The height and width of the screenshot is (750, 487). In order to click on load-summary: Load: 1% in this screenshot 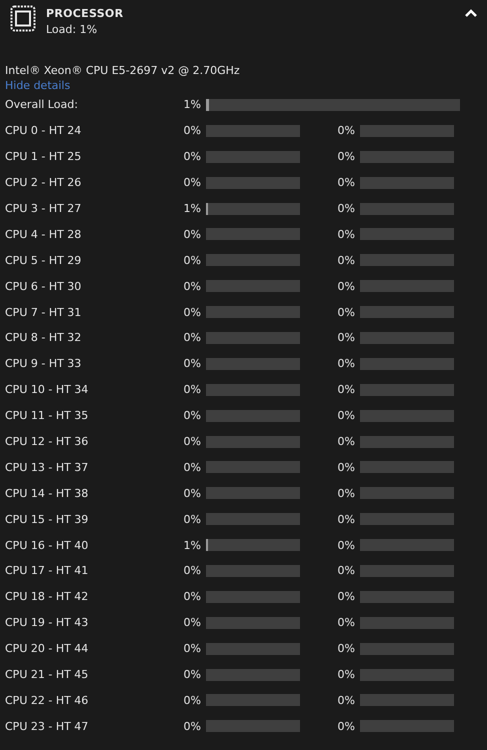, I will do `click(72, 29)`.